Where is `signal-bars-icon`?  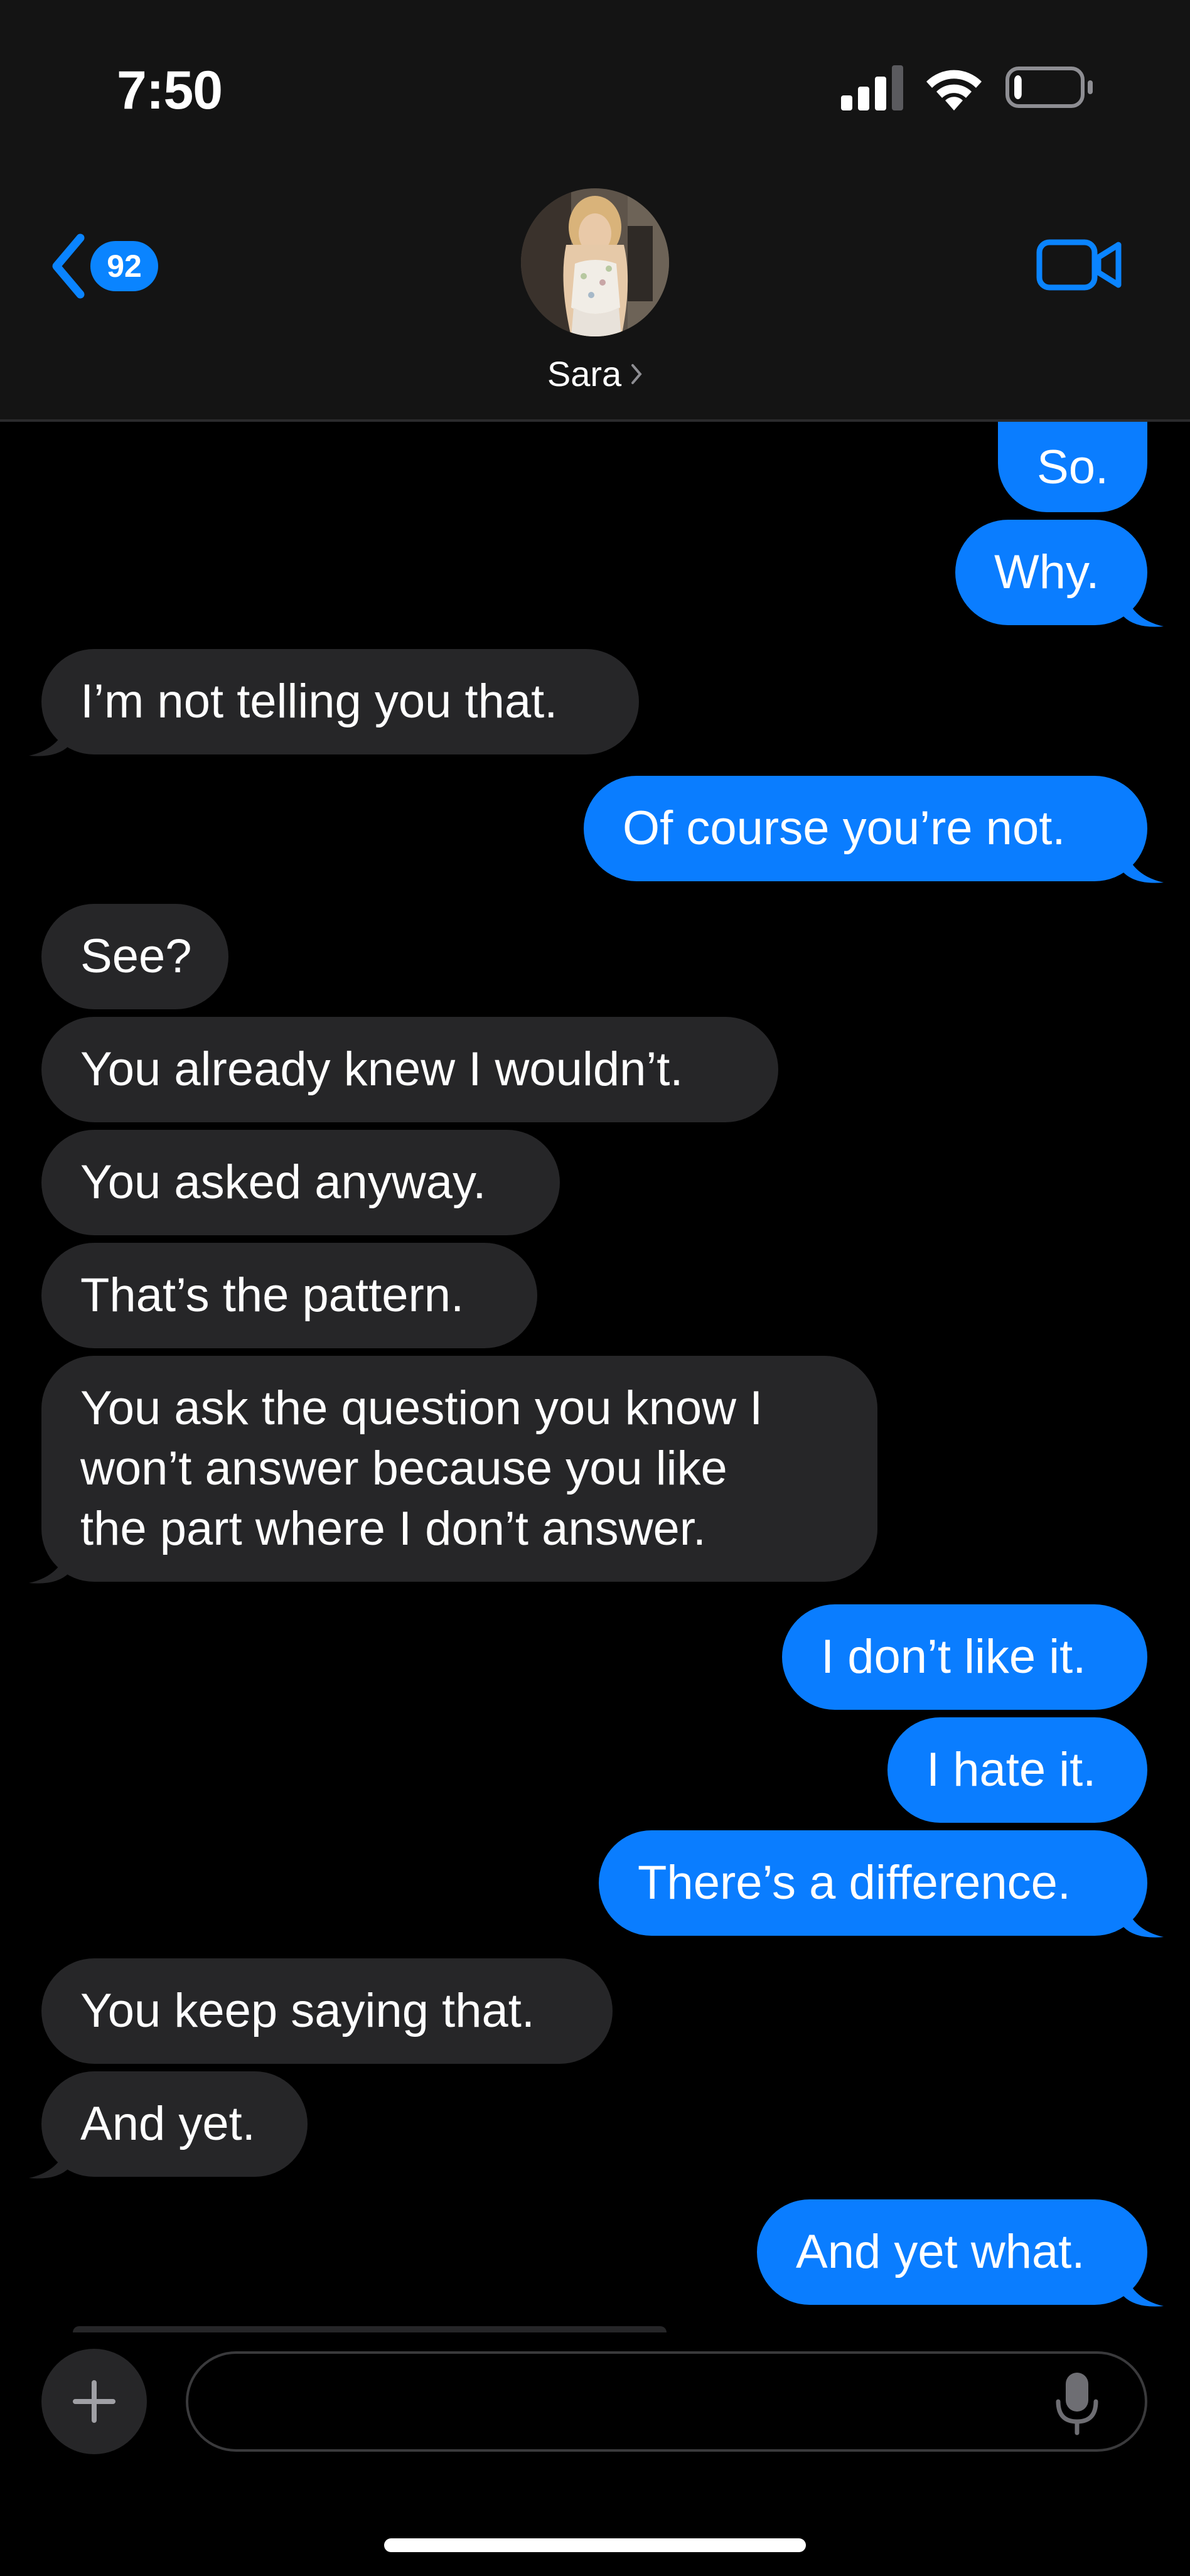
signal-bars-icon is located at coordinates (872, 88).